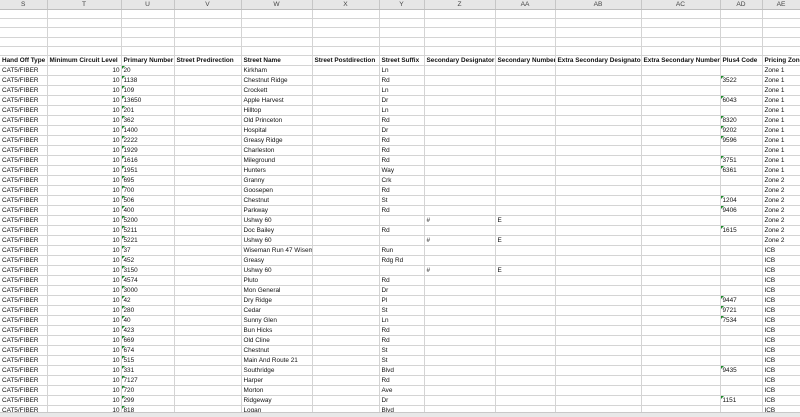 The width and height of the screenshot is (800, 417). What do you see at coordinates (402, 180) in the screenshot?
I see `cell: Crk` at bounding box center [402, 180].